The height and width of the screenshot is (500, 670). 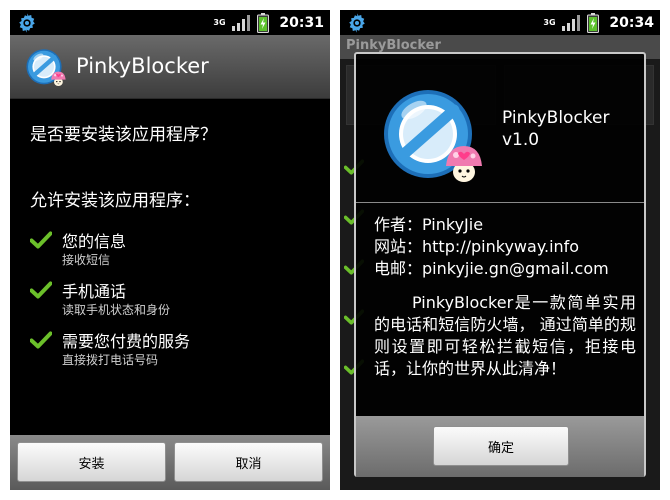 What do you see at coordinates (86, 260) in the screenshot?
I see `permission-detail: 接收短信` at bounding box center [86, 260].